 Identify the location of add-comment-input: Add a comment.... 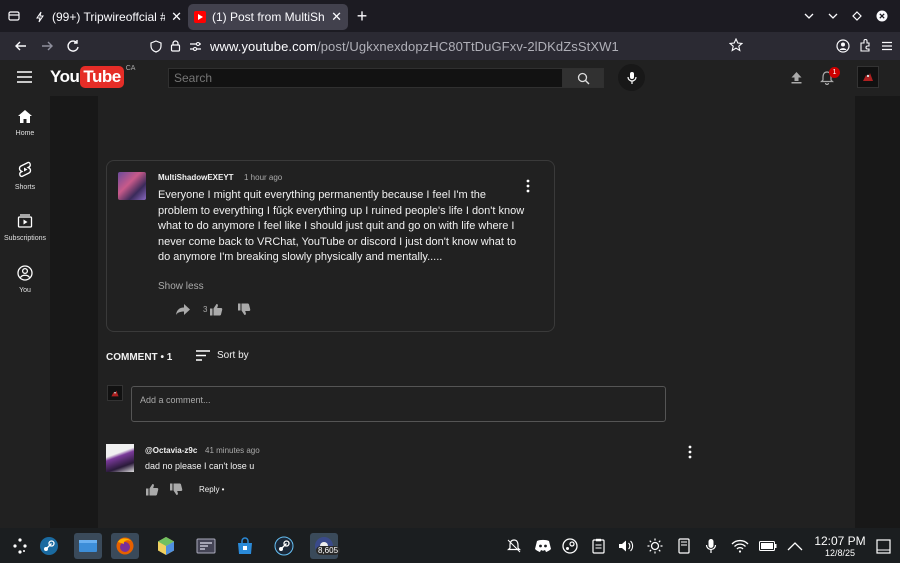
(398, 404).